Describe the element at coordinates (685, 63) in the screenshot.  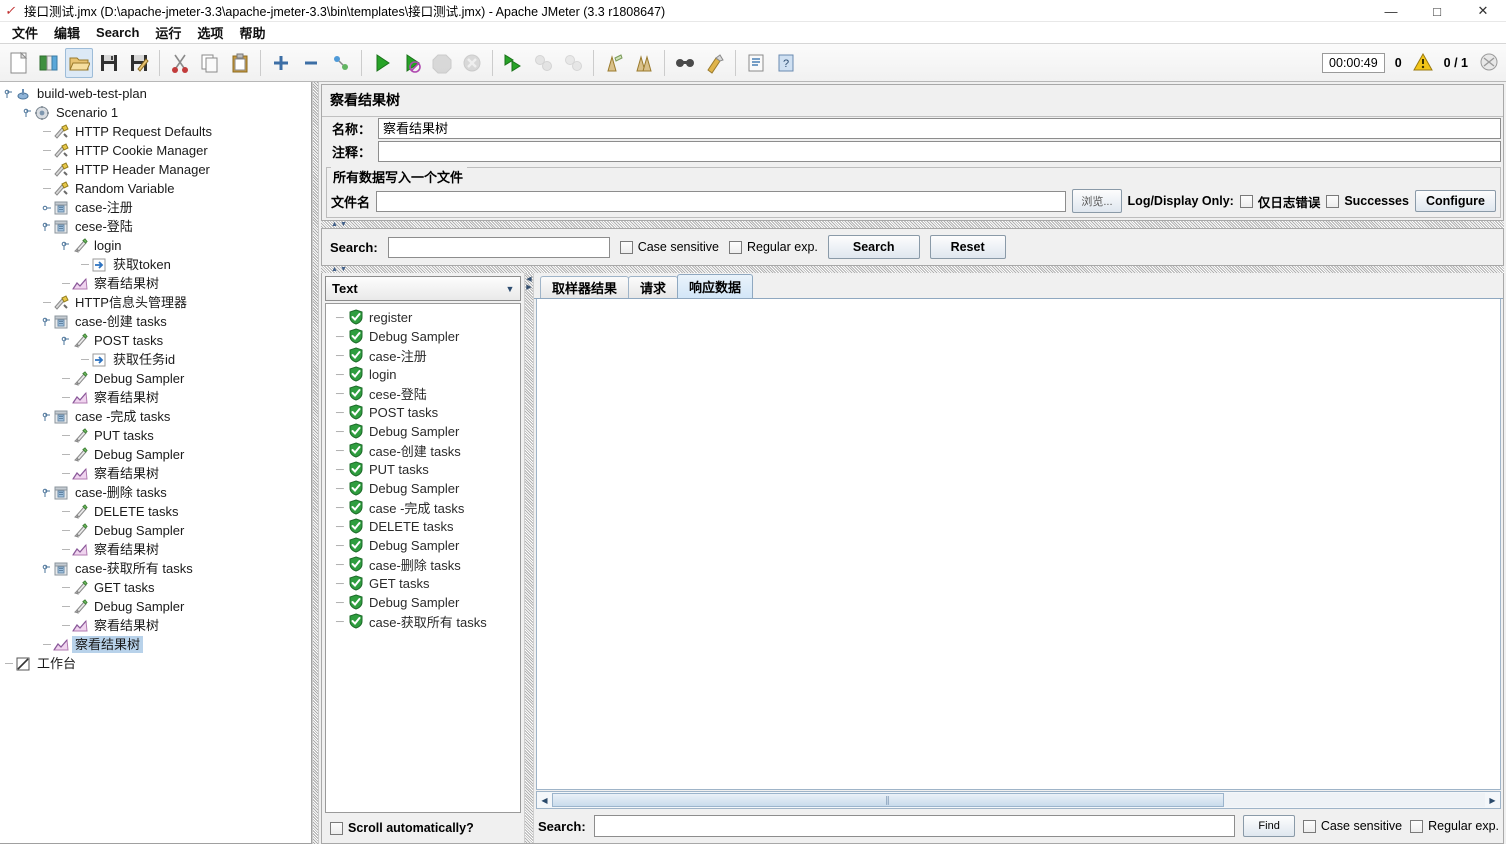
I see `search-icon` at that location.